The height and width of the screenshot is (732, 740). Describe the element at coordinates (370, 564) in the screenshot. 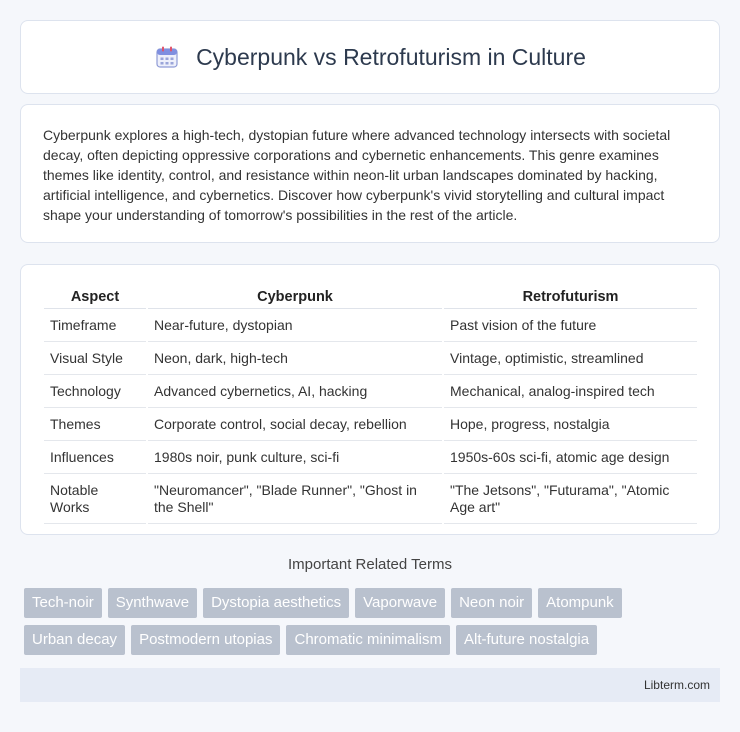

I see `related-terms-title: Important Related Terms` at that location.